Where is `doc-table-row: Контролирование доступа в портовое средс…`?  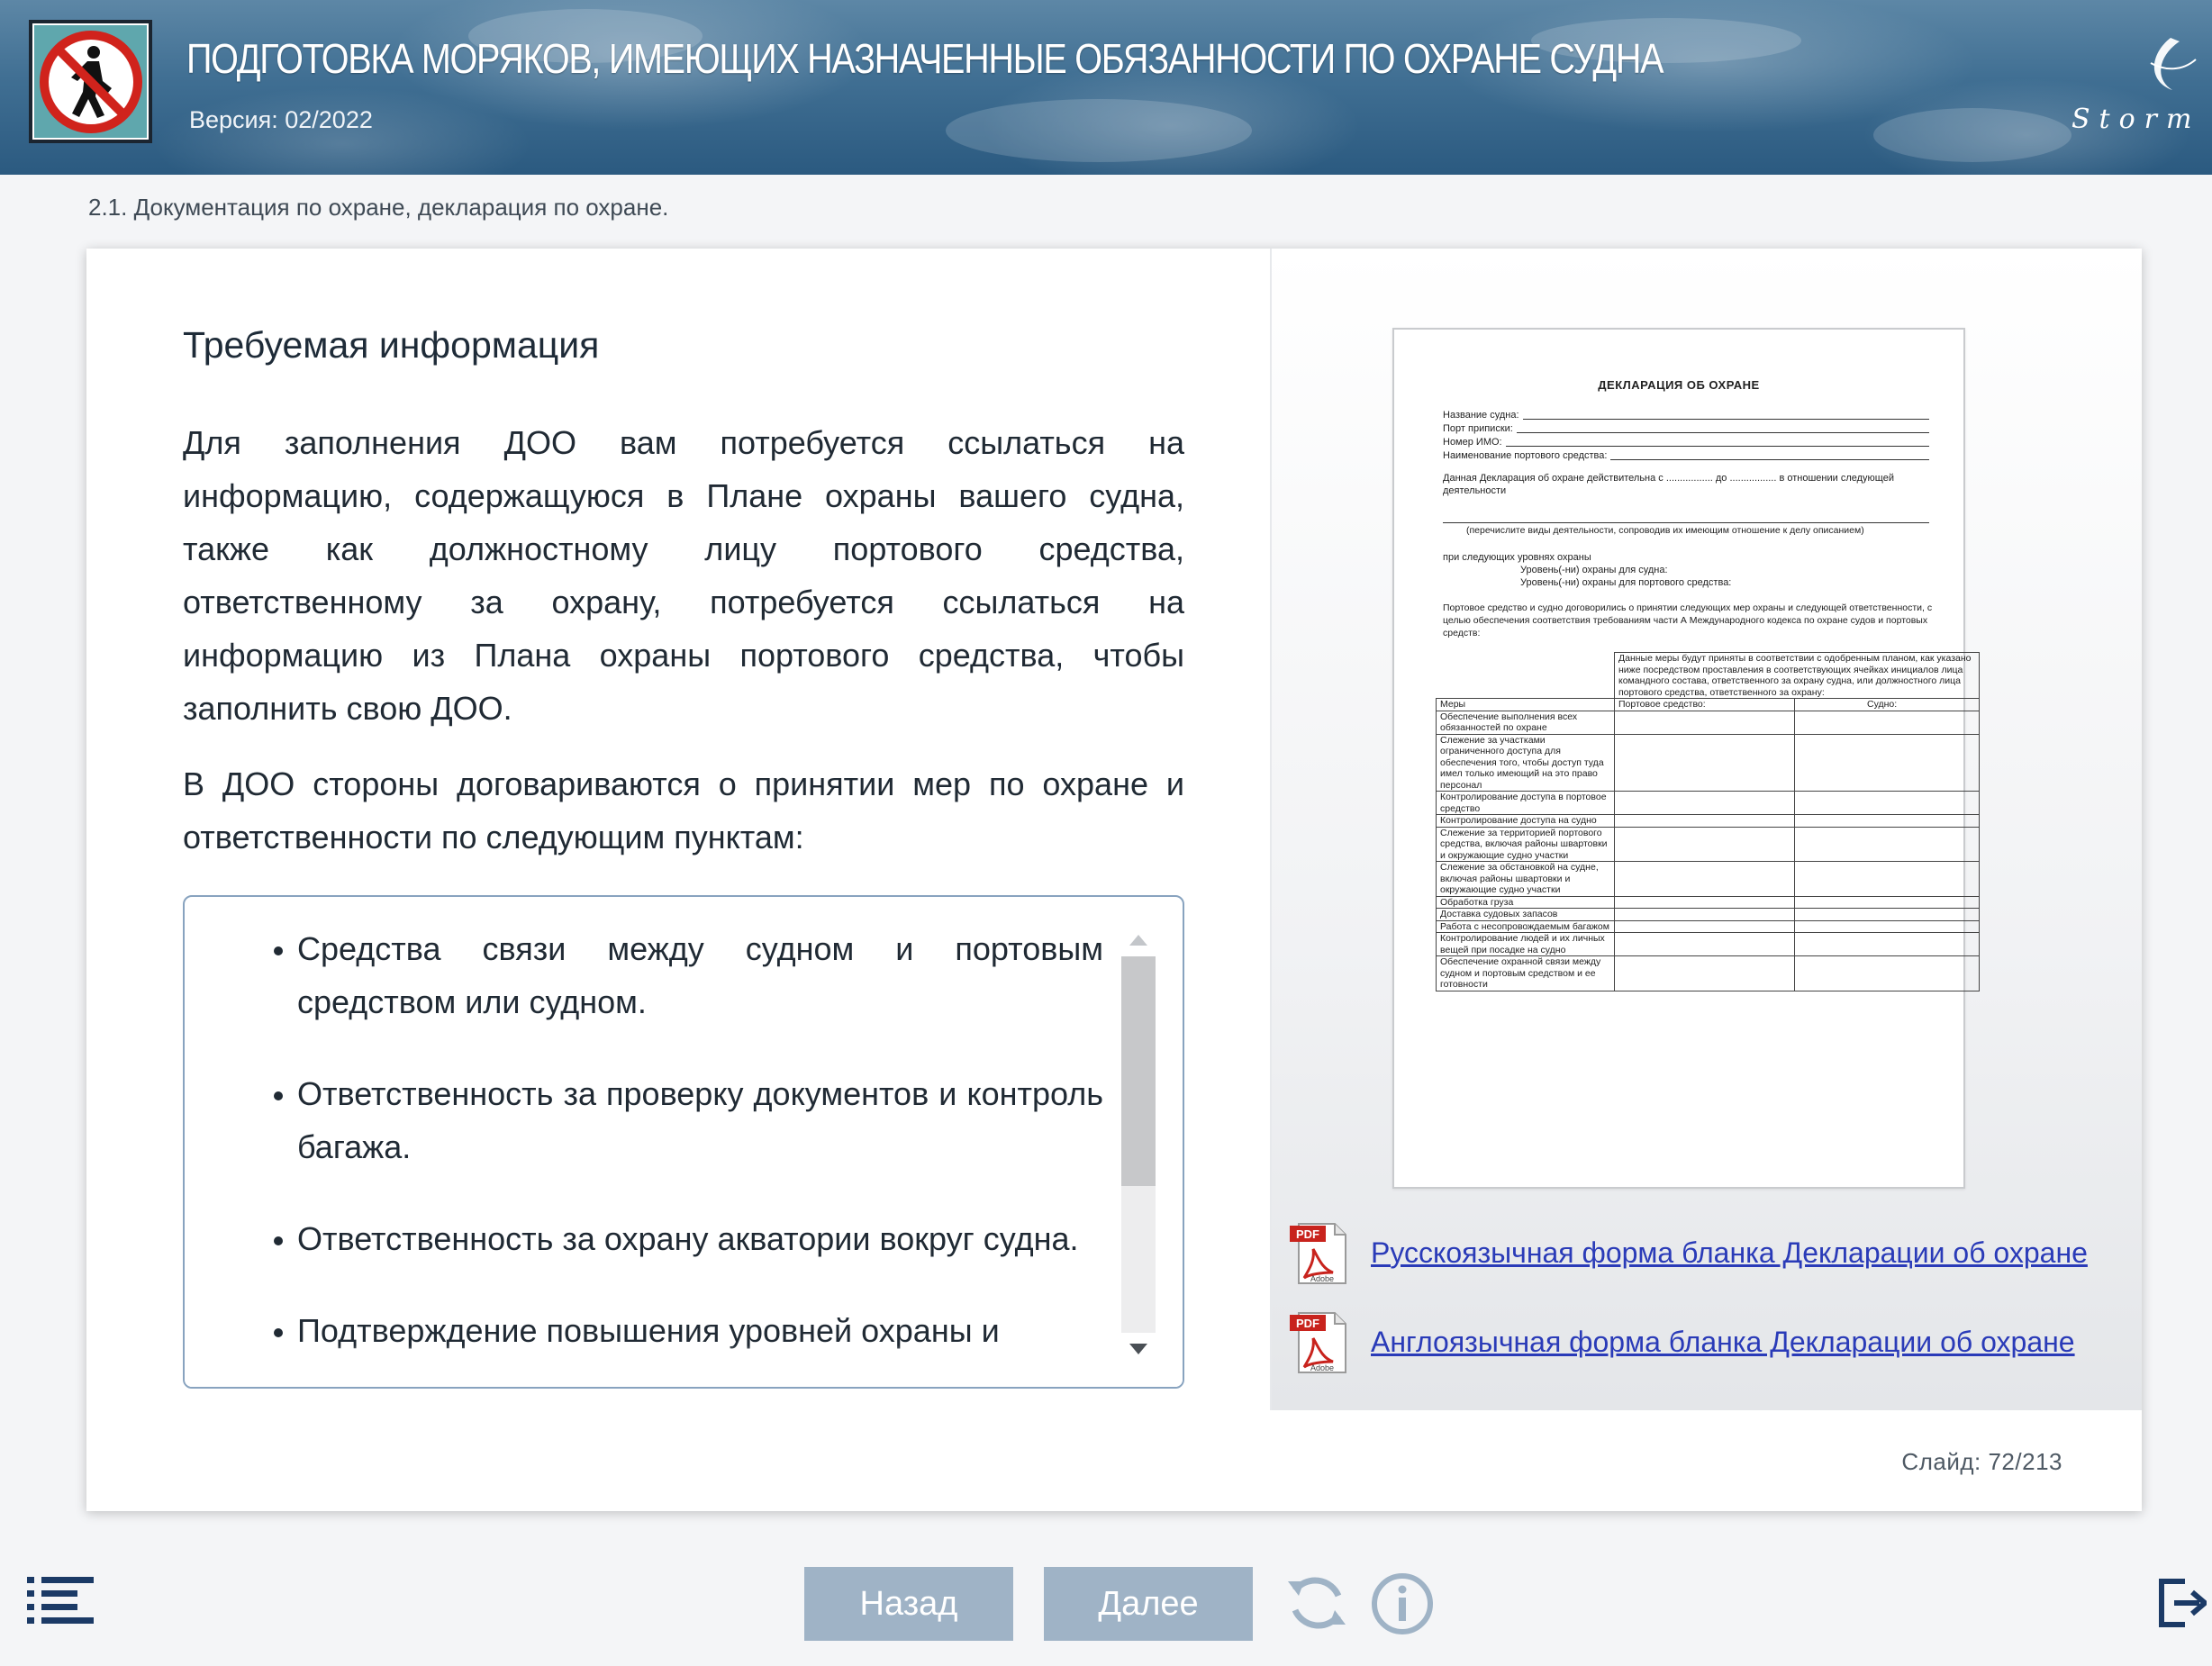 doc-table-row: Контролирование доступа в портовое средс… is located at coordinates (1525, 803).